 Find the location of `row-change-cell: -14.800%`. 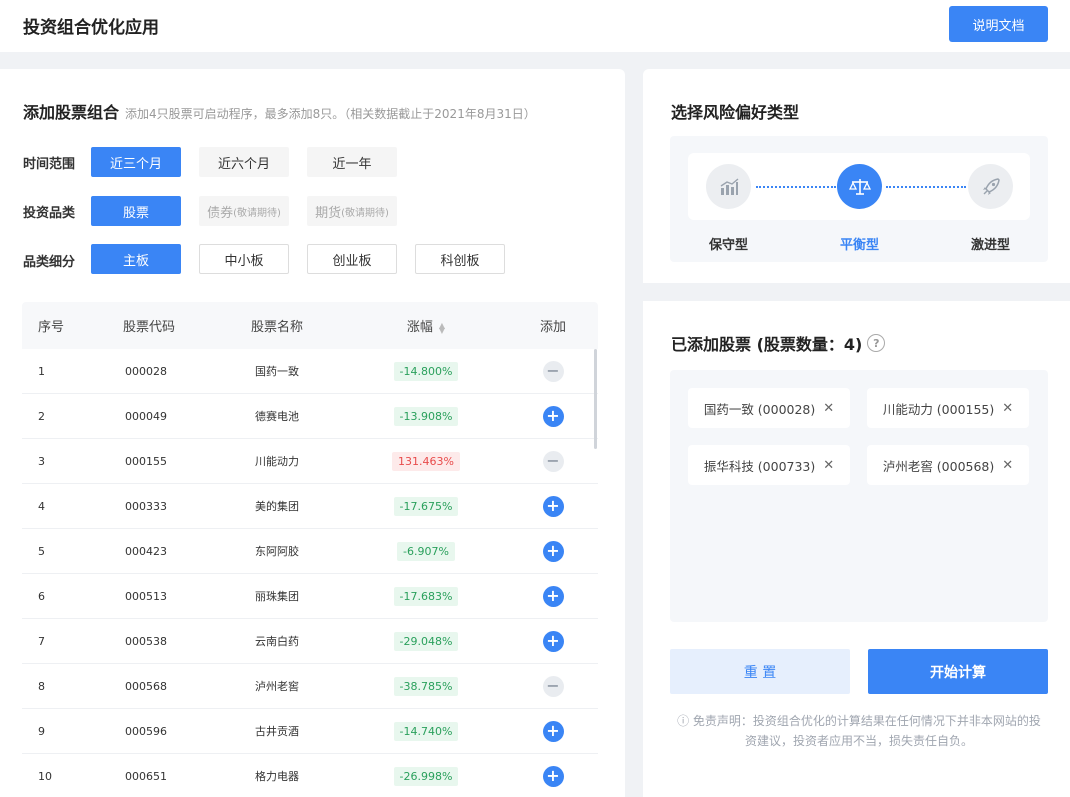

row-change-cell: -14.800% is located at coordinates (426, 371).